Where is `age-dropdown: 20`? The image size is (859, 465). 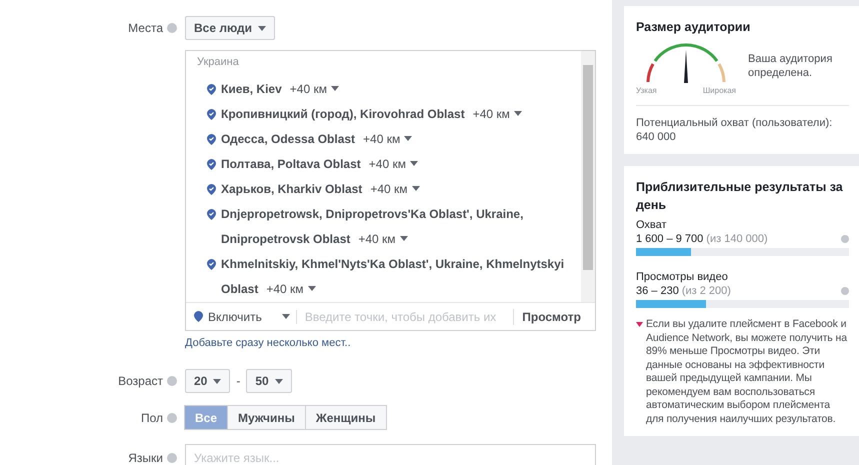
age-dropdown: 20 is located at coordinates (207, 381).